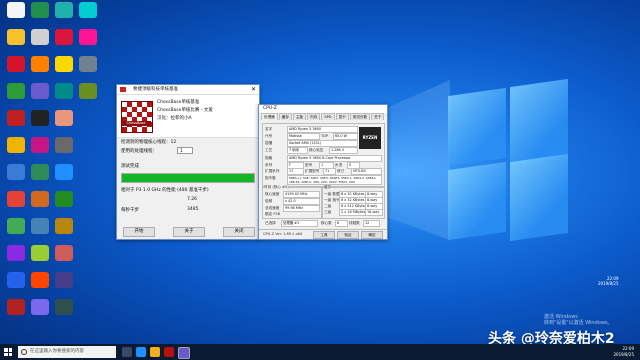 This screenshot has width=640, height=360. Describe the element at coordinates (332, 200) in the screenshot. I see `l1i-label: 一级 指令` at that location.